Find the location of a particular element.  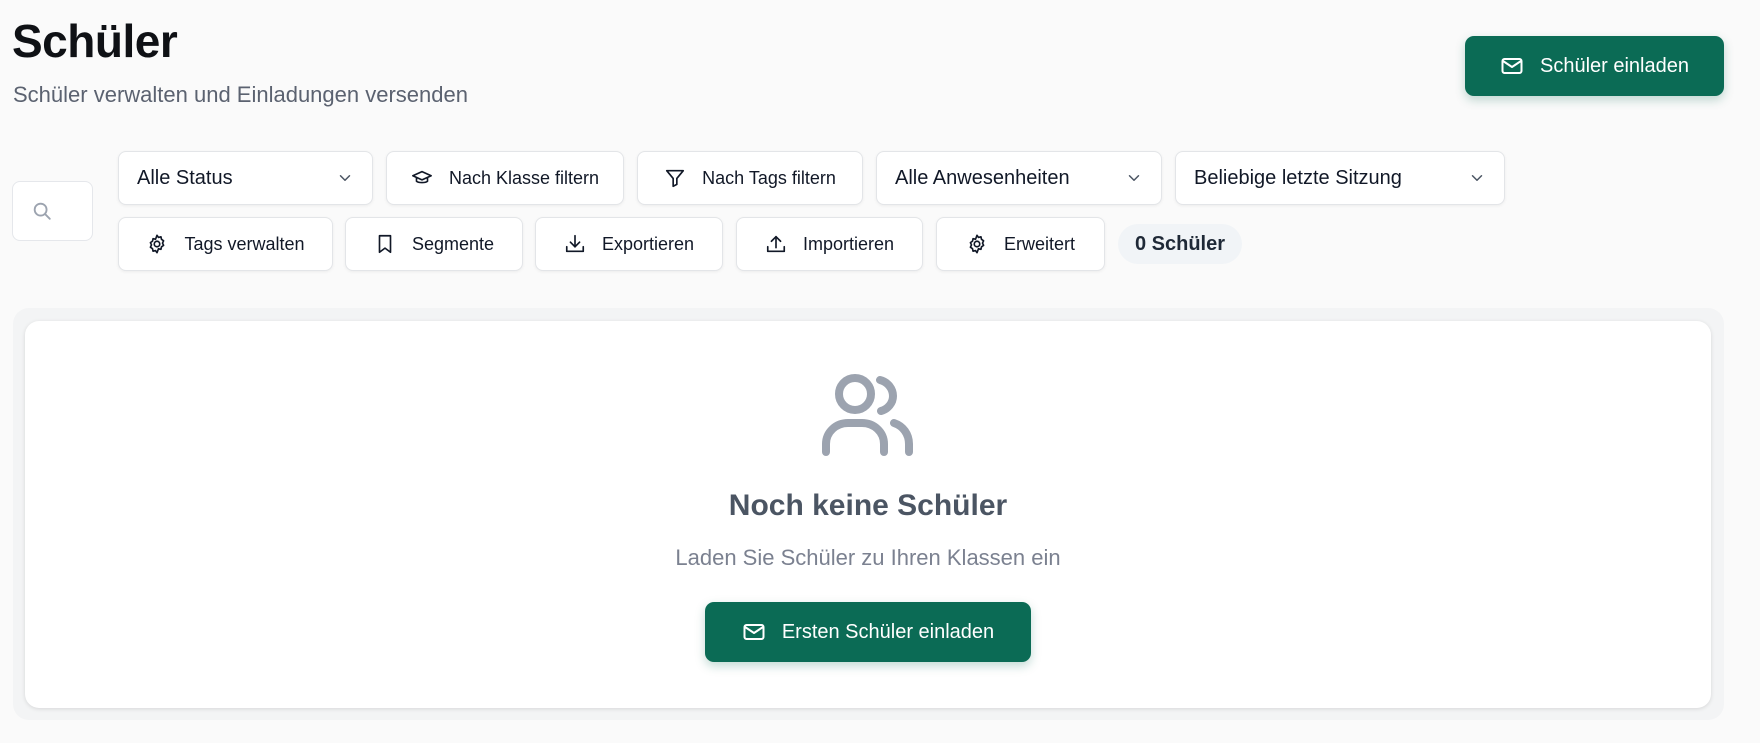

attendance-select-value: Alle Anwesenheiten is located at coordinates (982, 177).